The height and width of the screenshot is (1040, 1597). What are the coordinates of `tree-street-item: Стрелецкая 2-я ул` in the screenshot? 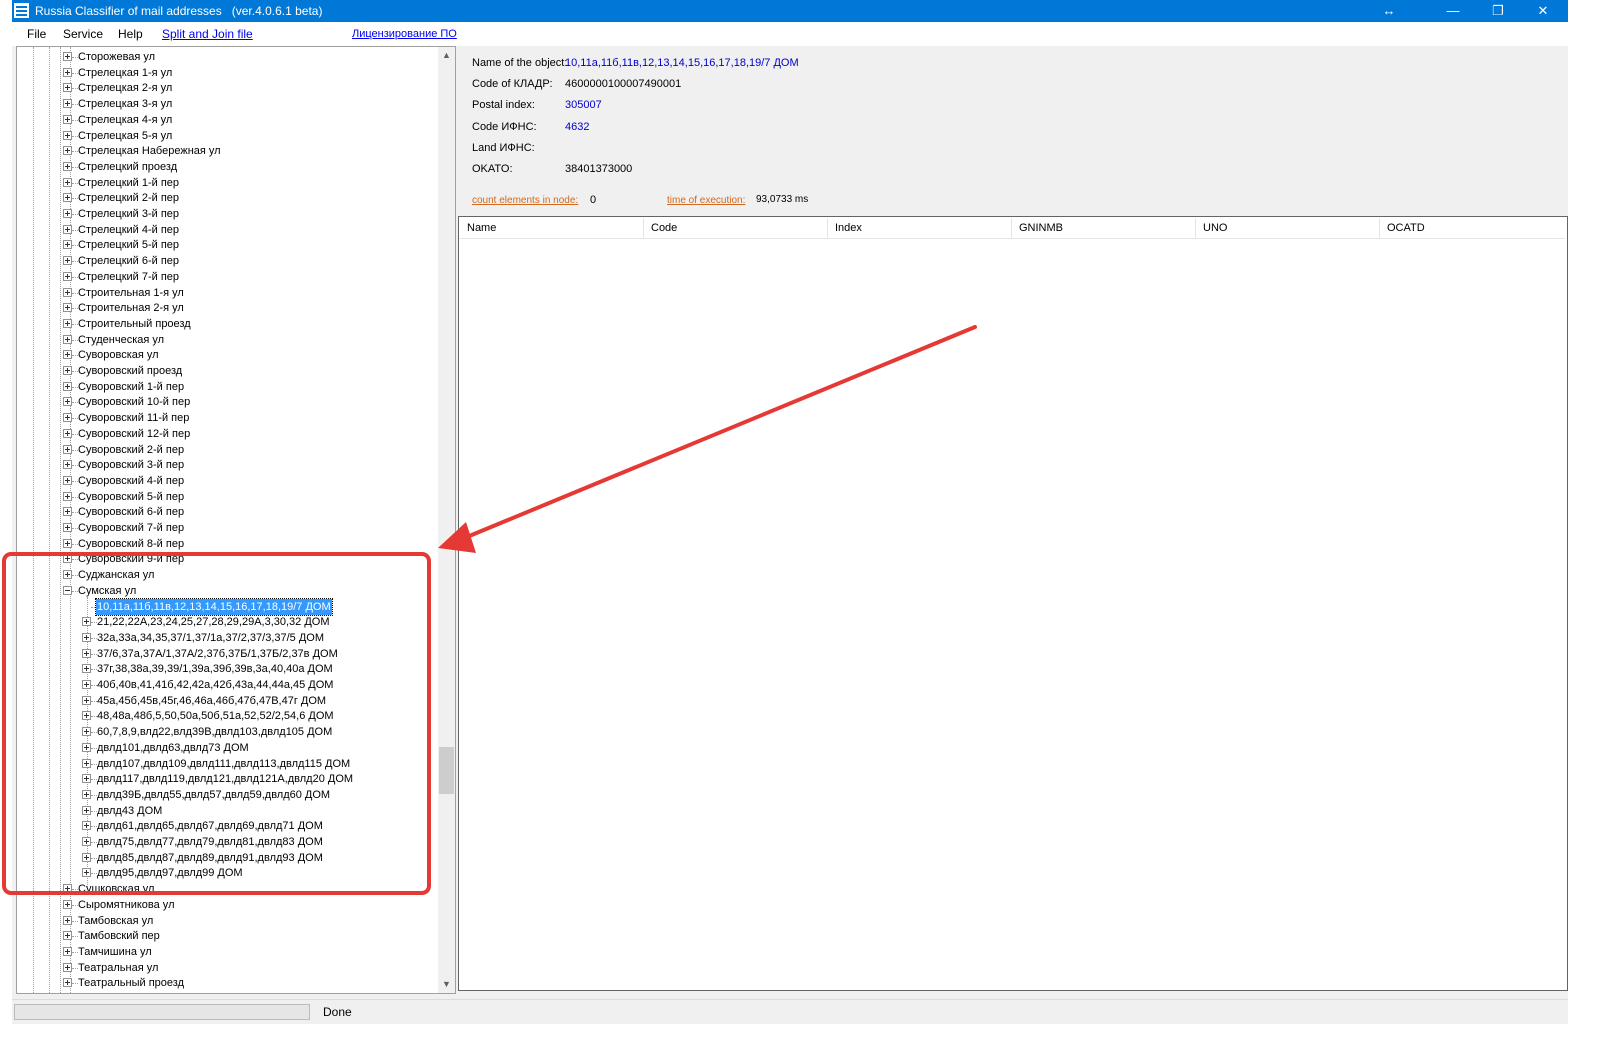 It's located at (226, 88).